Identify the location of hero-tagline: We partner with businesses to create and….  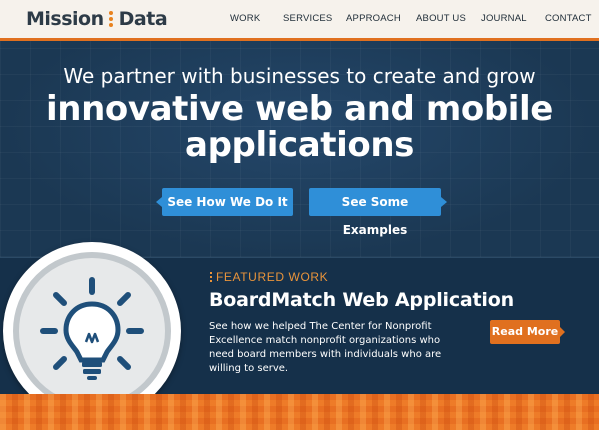
(299, 76).